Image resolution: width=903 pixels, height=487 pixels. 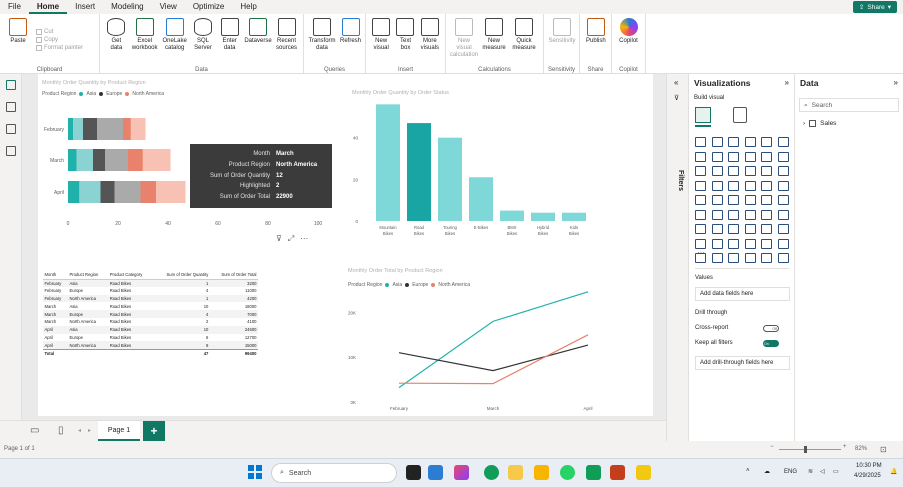 What do you see at coordinates (304, 239) in the screenshot?
I see `more-options-icon: ⋯` at bounding box center [304, 239].